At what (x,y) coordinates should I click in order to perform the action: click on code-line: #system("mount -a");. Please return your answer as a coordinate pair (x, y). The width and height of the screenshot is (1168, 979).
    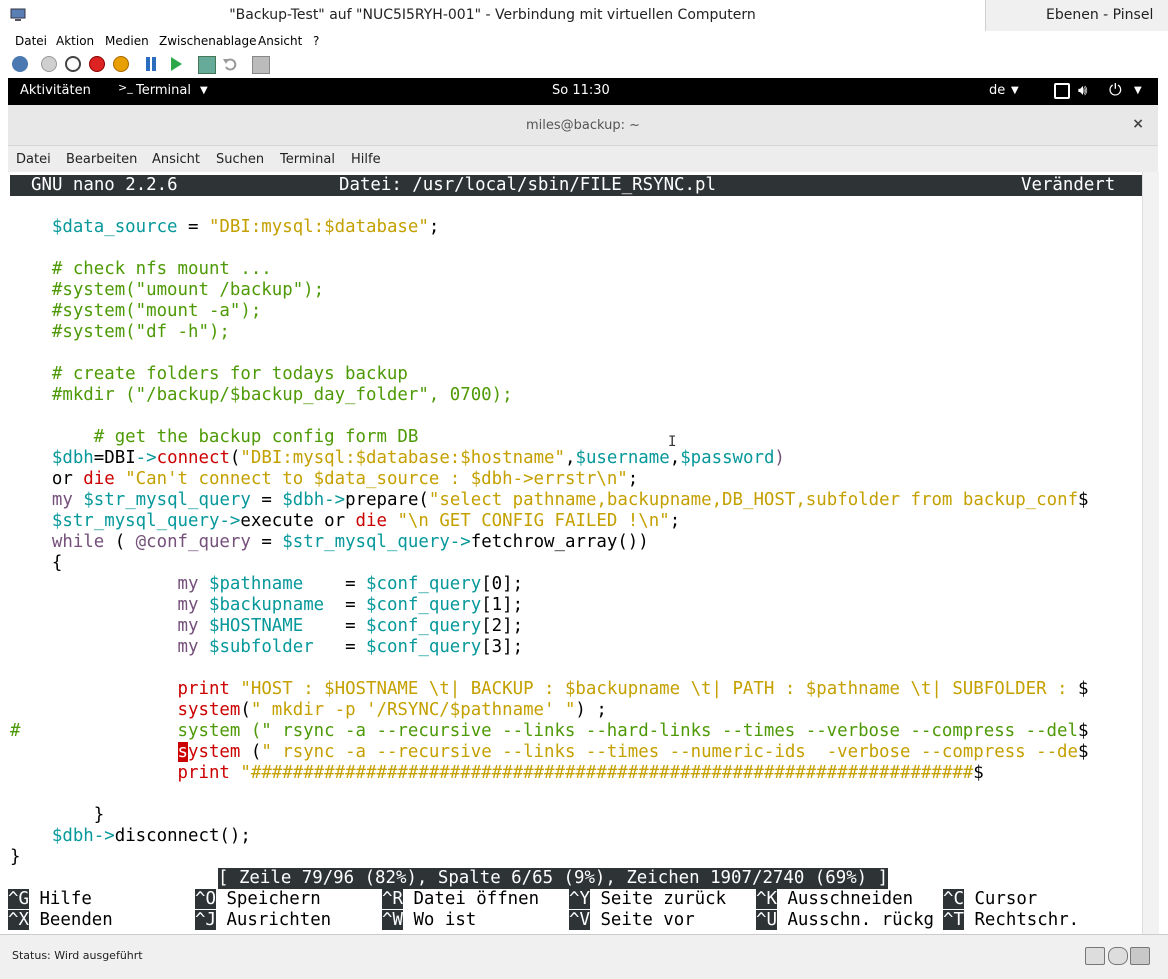
    Looking at the image, I should click on (576, 311).